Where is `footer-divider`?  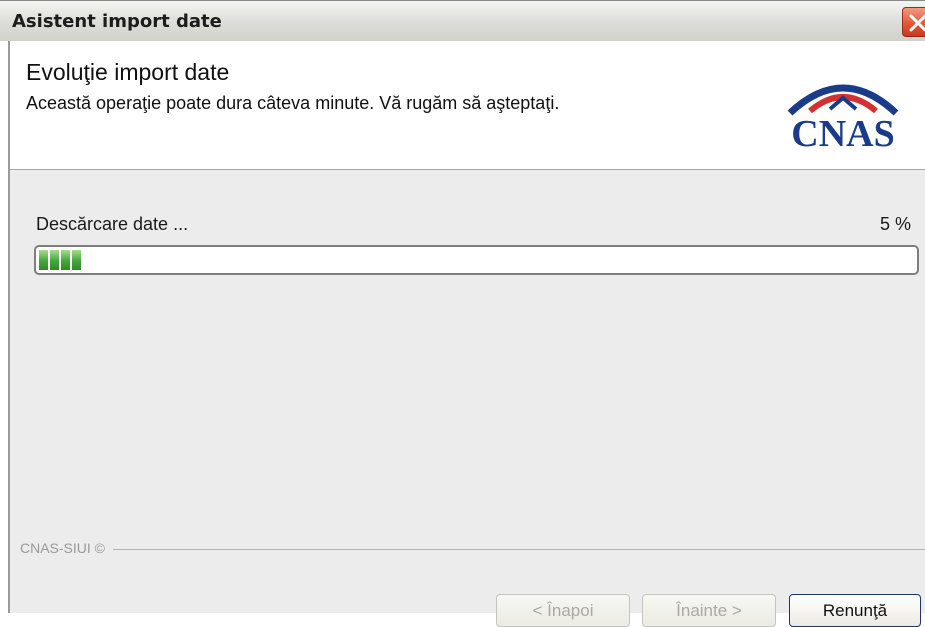
footer-divider is located at coordinates (472, 549).